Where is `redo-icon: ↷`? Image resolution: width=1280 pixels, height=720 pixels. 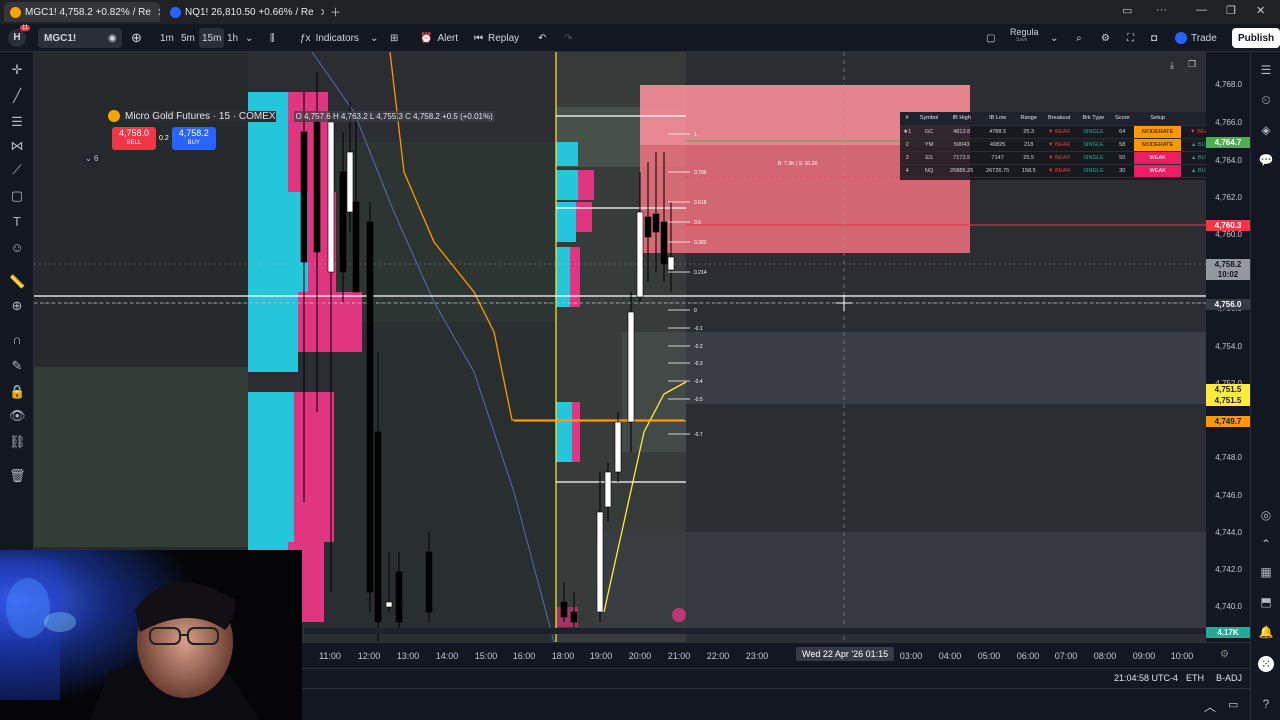
redo-icon: ↷ is located at coordinates (568, 38).